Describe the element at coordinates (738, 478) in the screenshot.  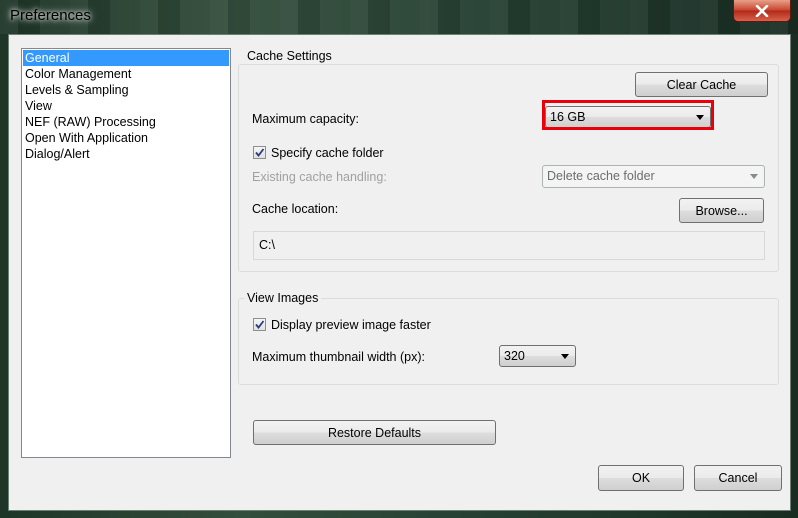
I see `cancel-button: Cancel` at that location.